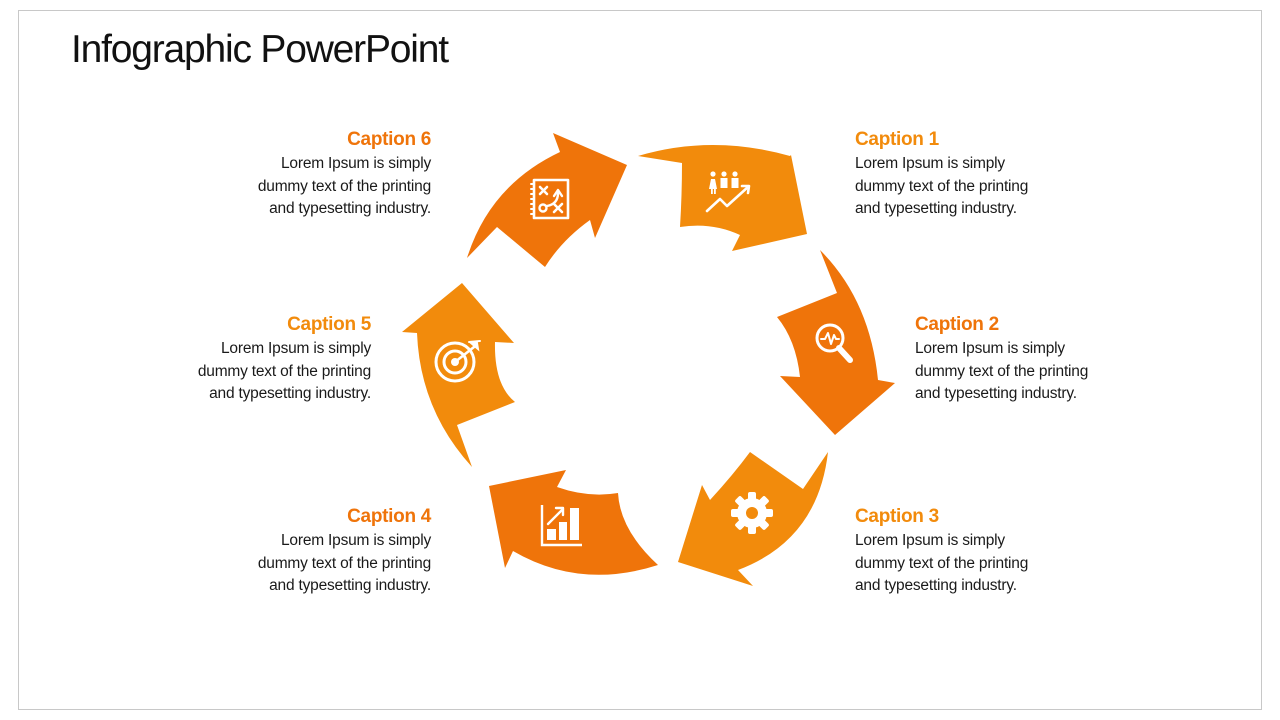 The height and width of the screenshot is (720, 1280). I want to click on caption-title-1: Caption 1, so click(897, 139).